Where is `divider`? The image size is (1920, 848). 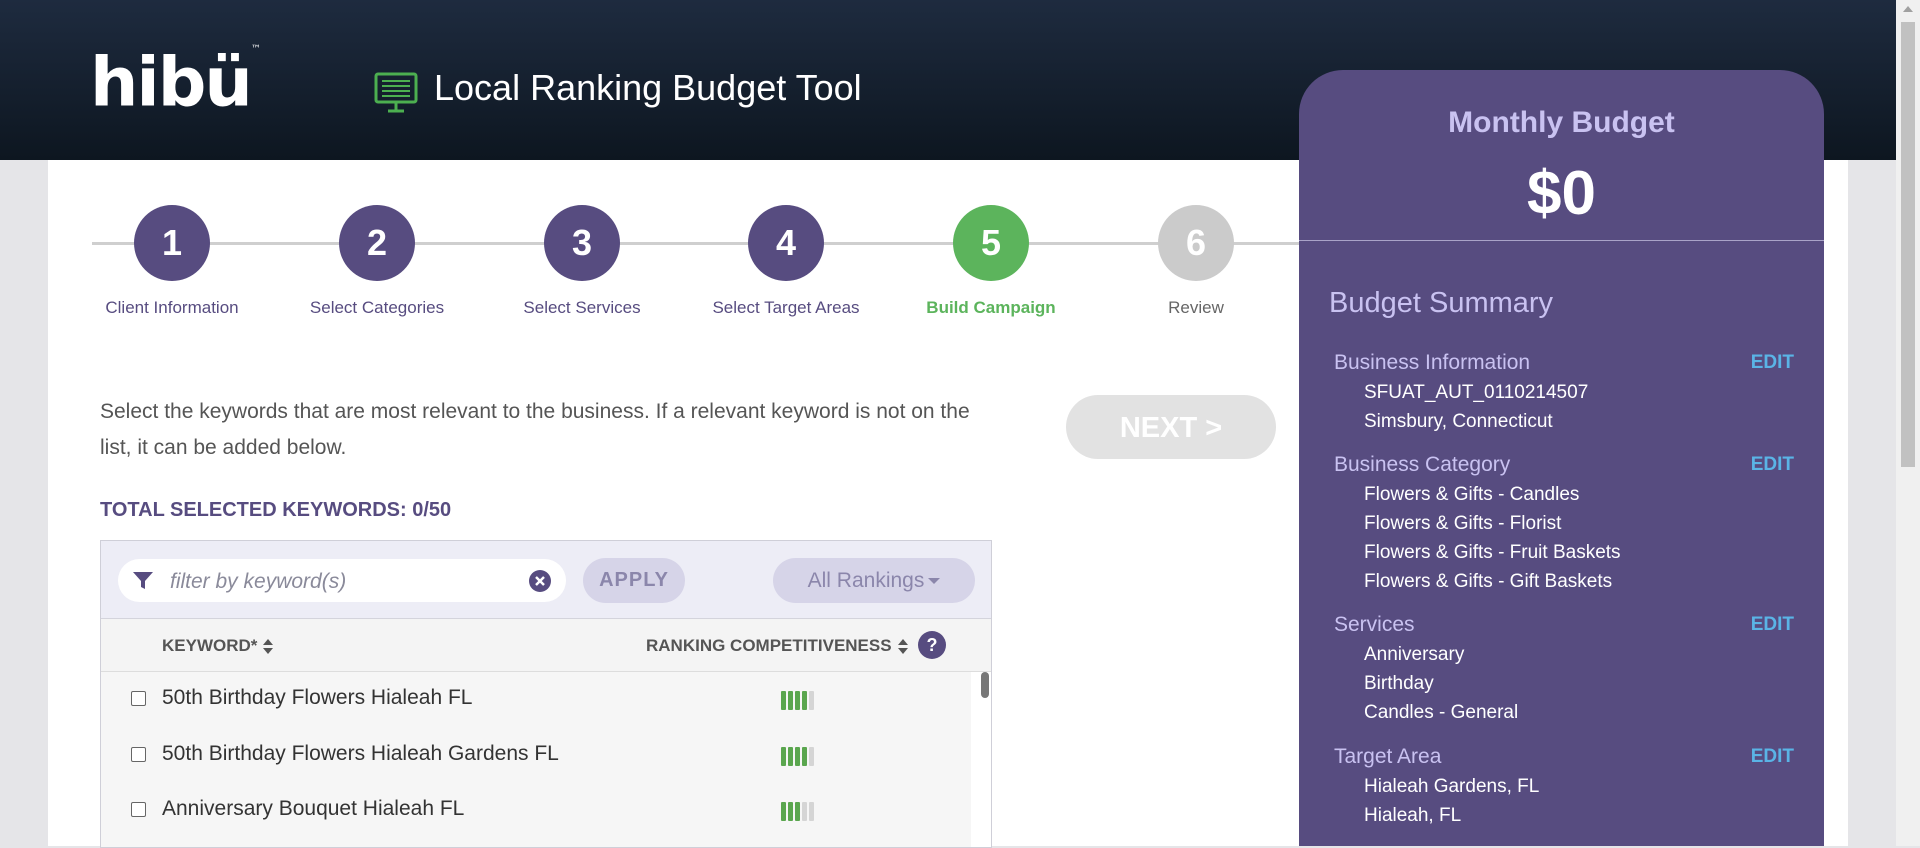 divider is located at coordinates (1561, 240).